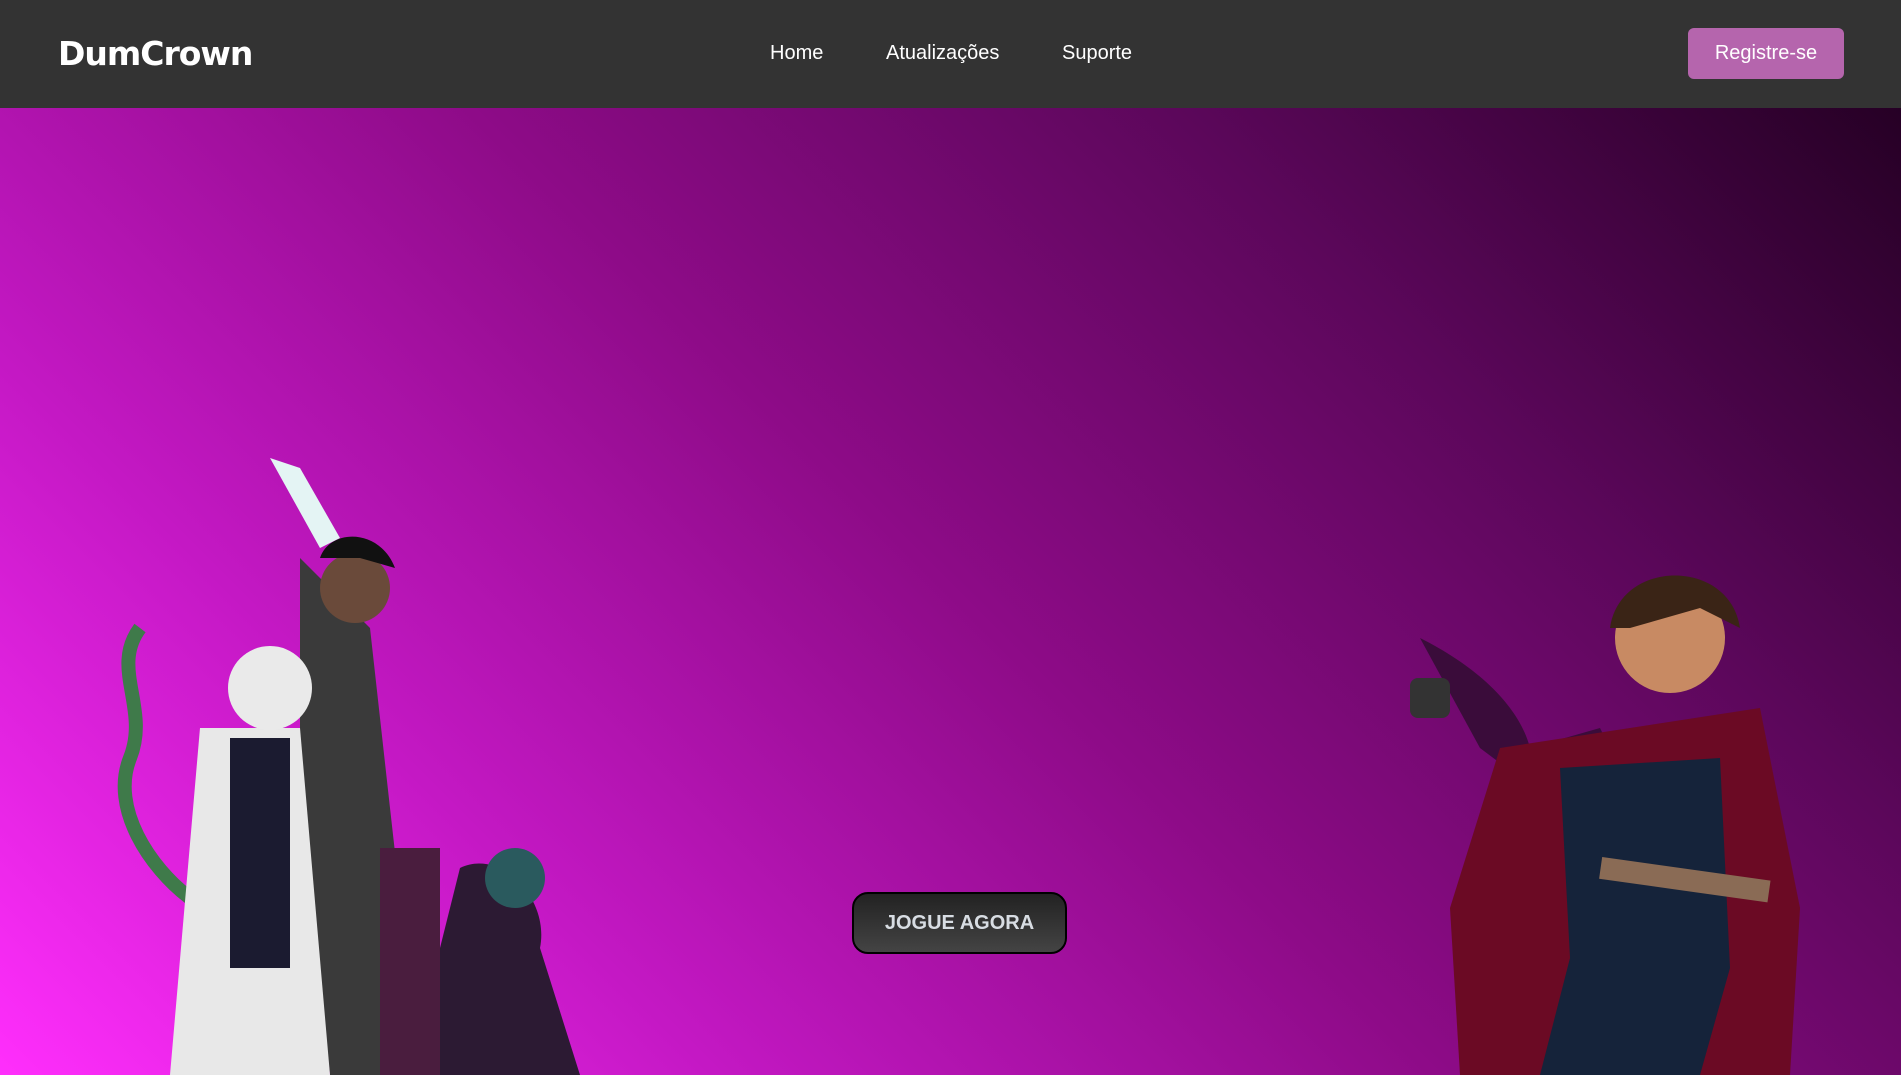  Describe the element at coordinates (155, 53) in the screenshot. I see `logo: DumCrown` at that location.